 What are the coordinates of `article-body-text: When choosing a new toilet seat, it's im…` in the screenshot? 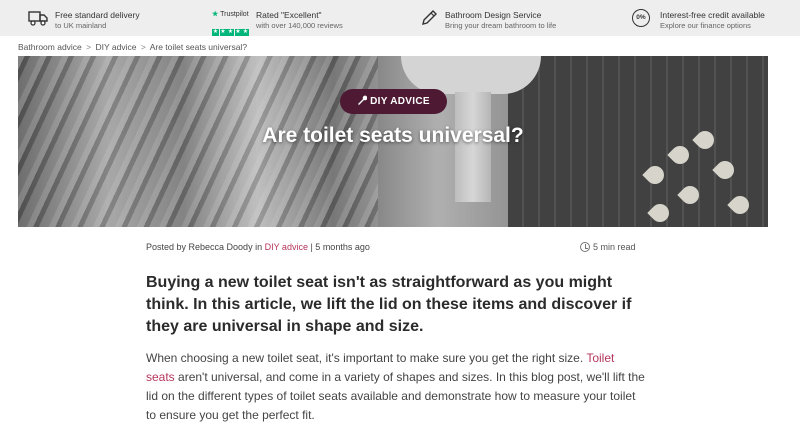 It's located at (365, 358).